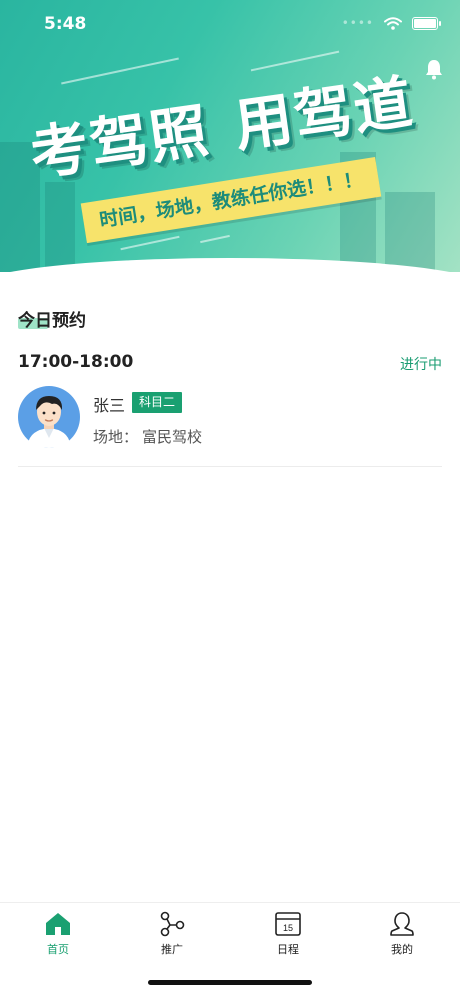  What do you see at coordinates (230, 426) in the screenshot?
I see `appointment-card: 张三 科目二 场地： 富民驾校` at bounding box center [230, 426].